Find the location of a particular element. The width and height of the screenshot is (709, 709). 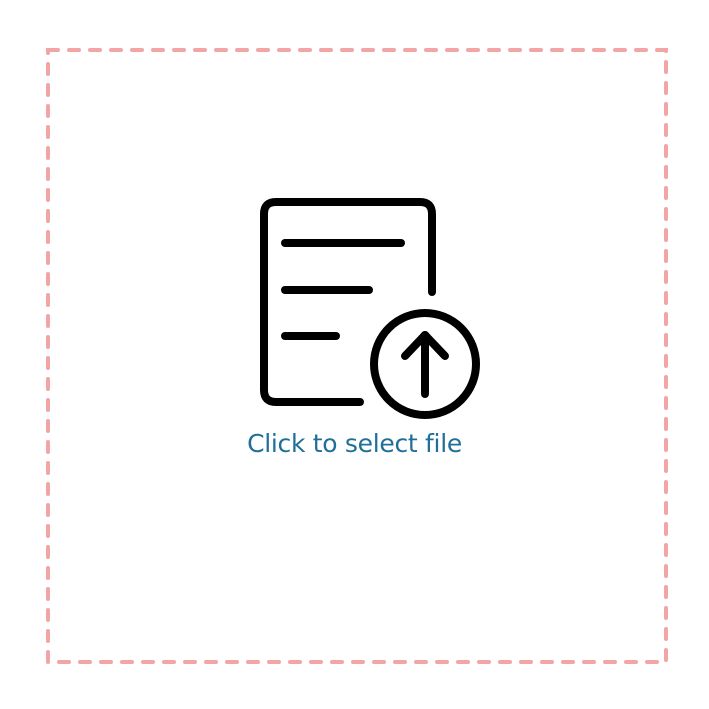

select-file-label: Click to select file is located at coordinates (354, 444).